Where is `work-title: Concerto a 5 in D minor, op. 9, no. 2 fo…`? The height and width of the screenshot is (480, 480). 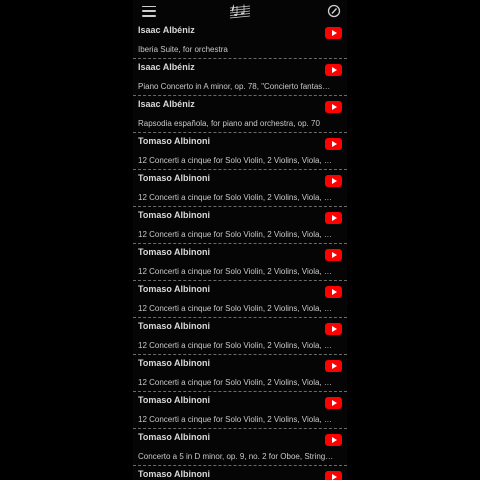
work-title: Concerto a 5 in D minor, op. 9, no. 2 fo… is located at coordinates (236, 456).